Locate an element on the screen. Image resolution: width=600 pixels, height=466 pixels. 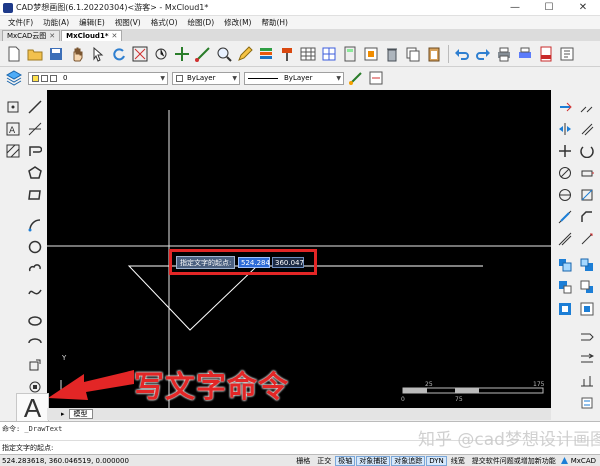
layer-match-icon is located at coordinates (376, 78).